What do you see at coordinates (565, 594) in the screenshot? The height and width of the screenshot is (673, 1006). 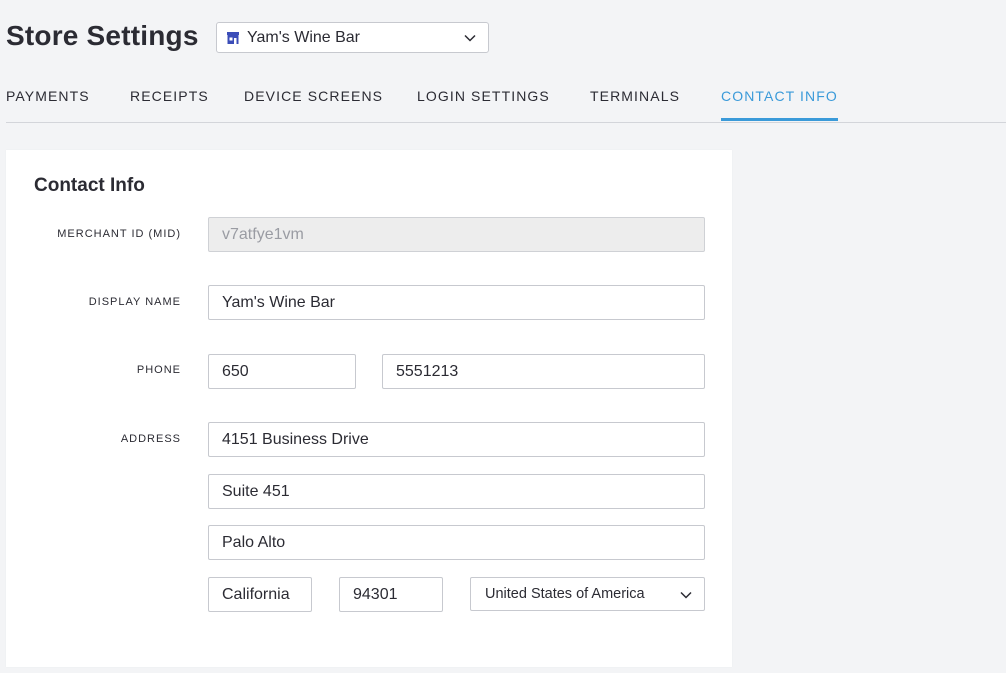 I see `country-select-value: United States of America` at bounding box center [565, 594].